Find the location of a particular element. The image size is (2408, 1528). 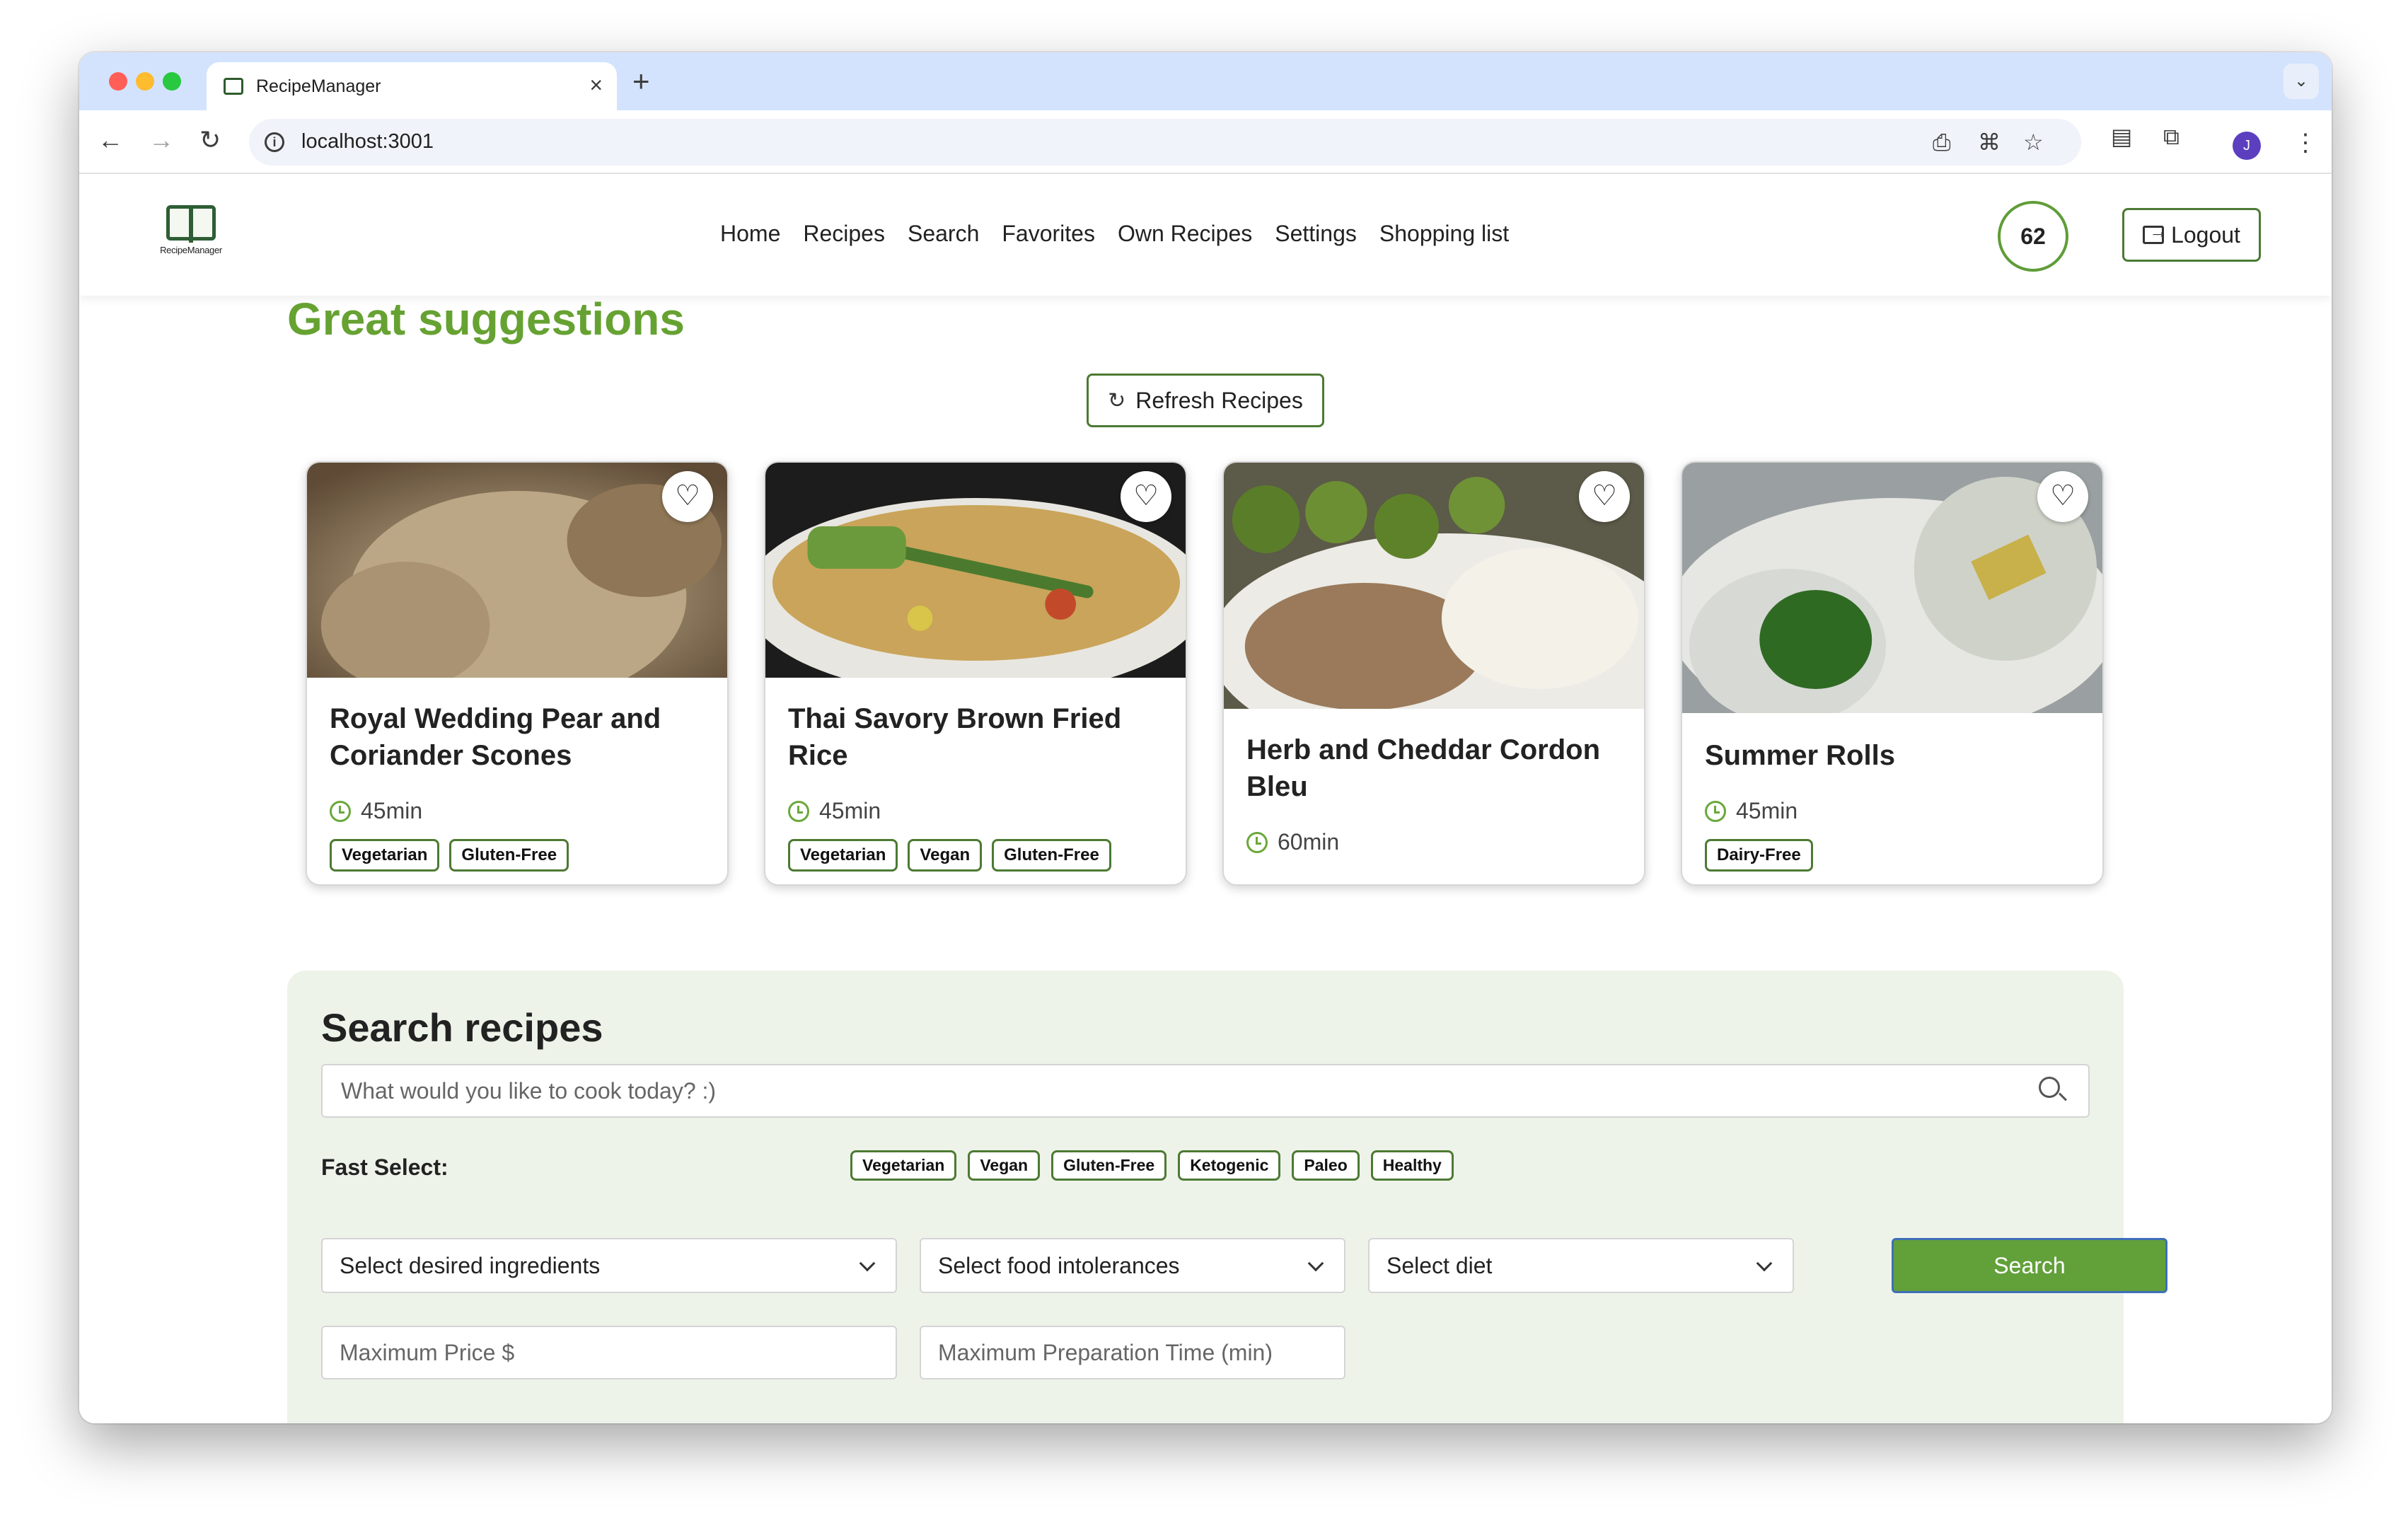

diet-tag: Dairy-Free is located at coordinates (1759, 855).